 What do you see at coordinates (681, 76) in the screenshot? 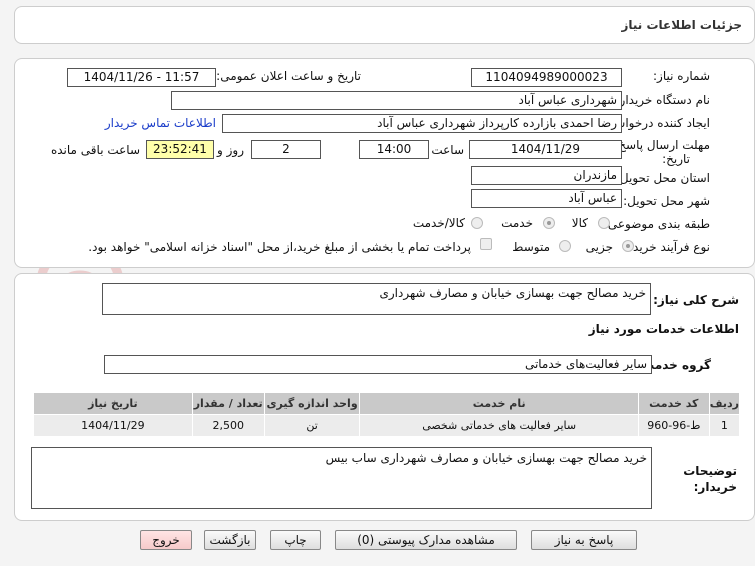
I see `need-number-label: شماره نیاز:` at bounding box center [681, 76].